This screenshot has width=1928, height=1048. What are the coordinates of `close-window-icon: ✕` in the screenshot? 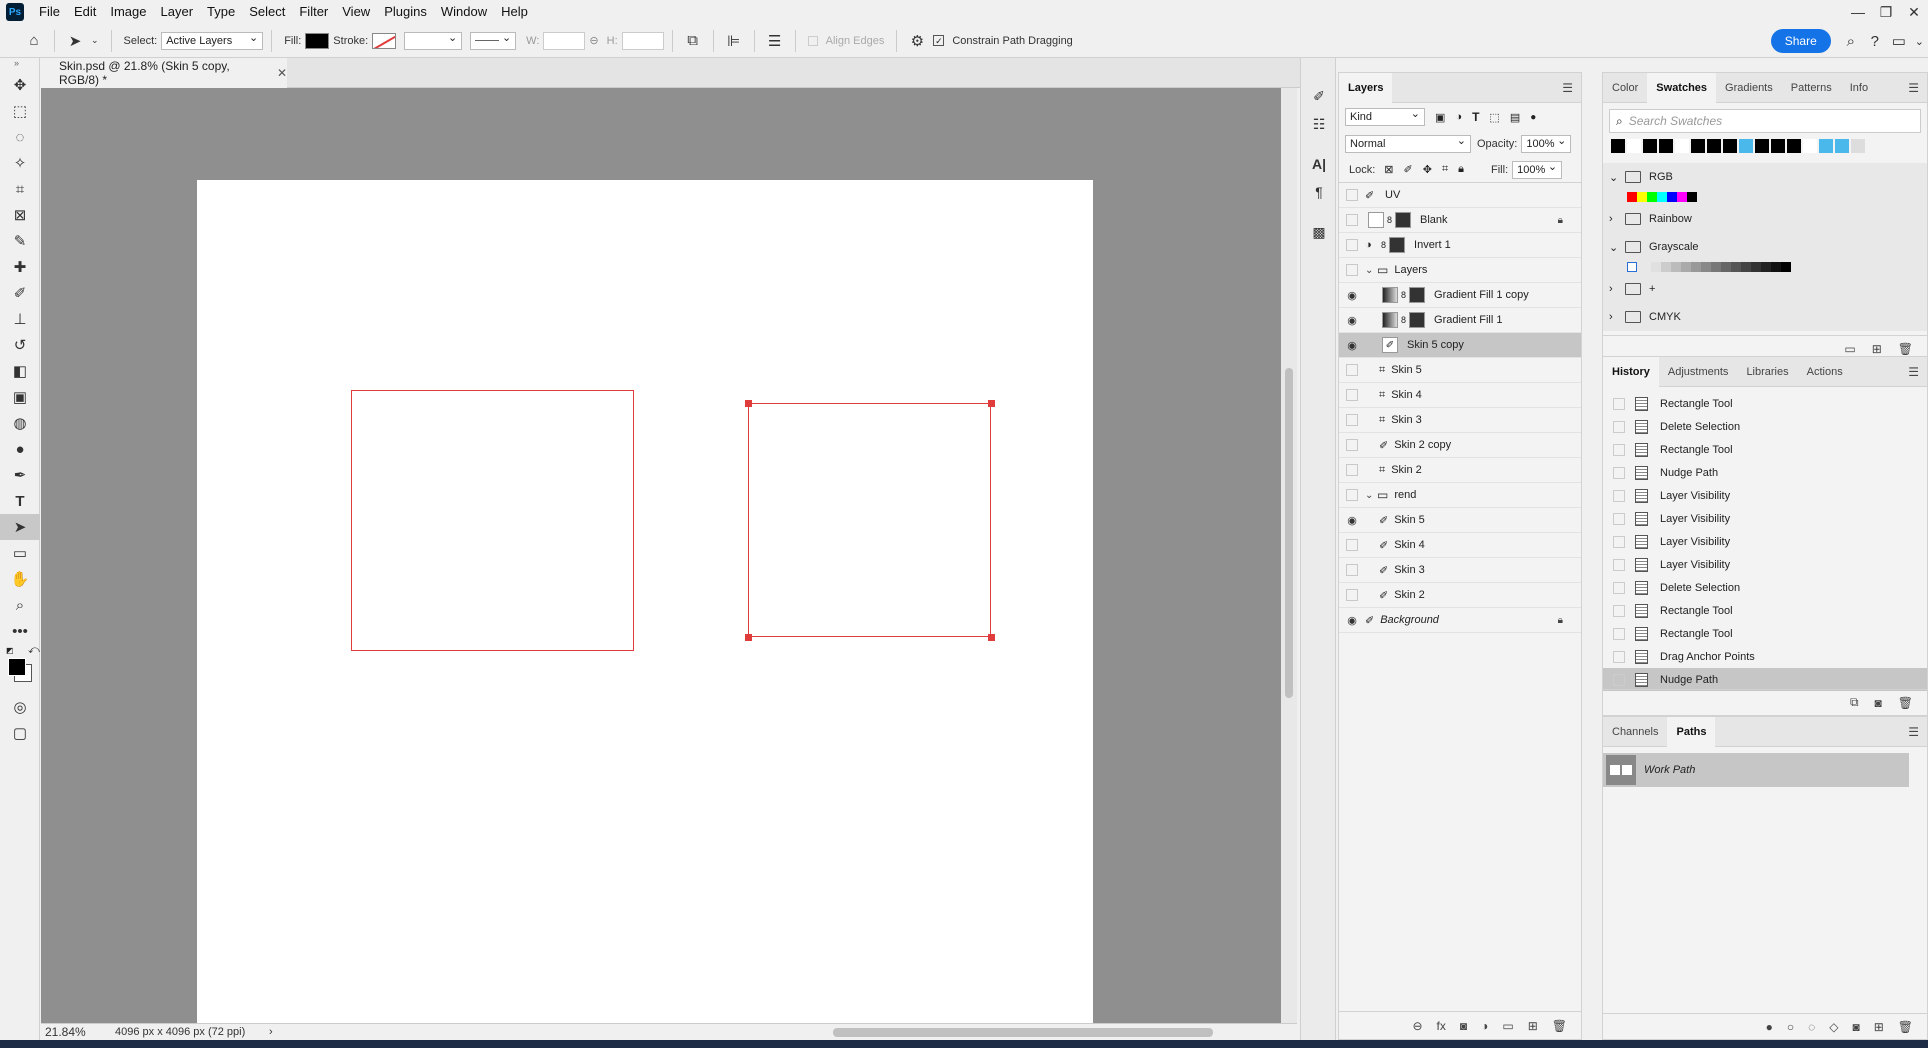 It's located at (1914, 12).